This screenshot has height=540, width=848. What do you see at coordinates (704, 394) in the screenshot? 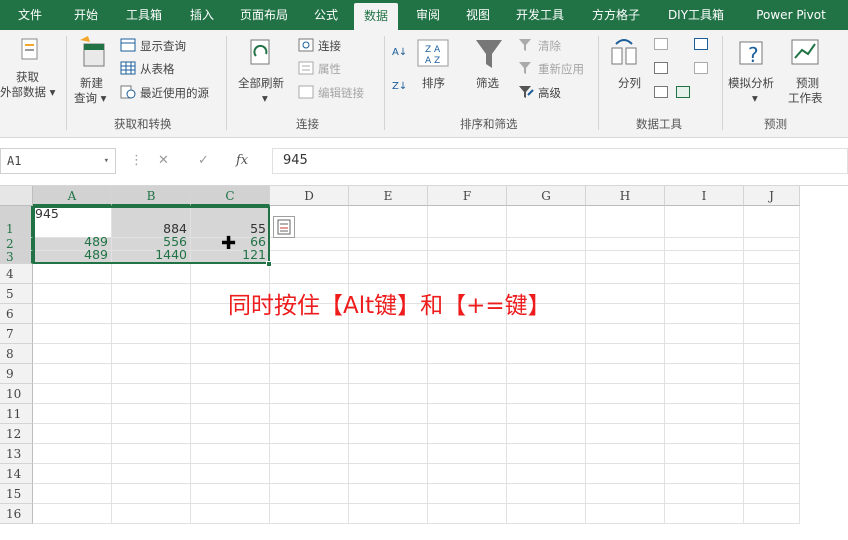
I see `cell-i10` at bounding box center [704, 394].